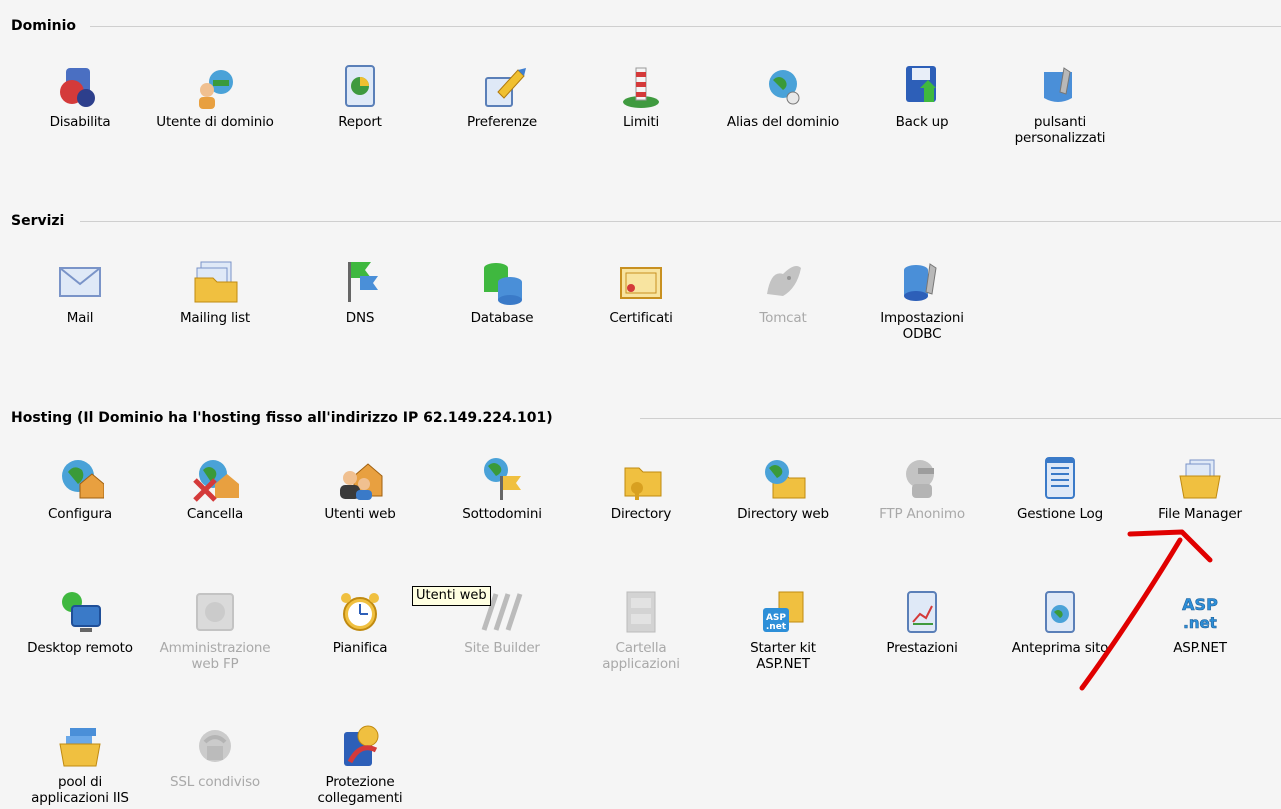  Describe the element at coordinates (360, 478) in the screenshot. I see `web-users-icon` at that location.